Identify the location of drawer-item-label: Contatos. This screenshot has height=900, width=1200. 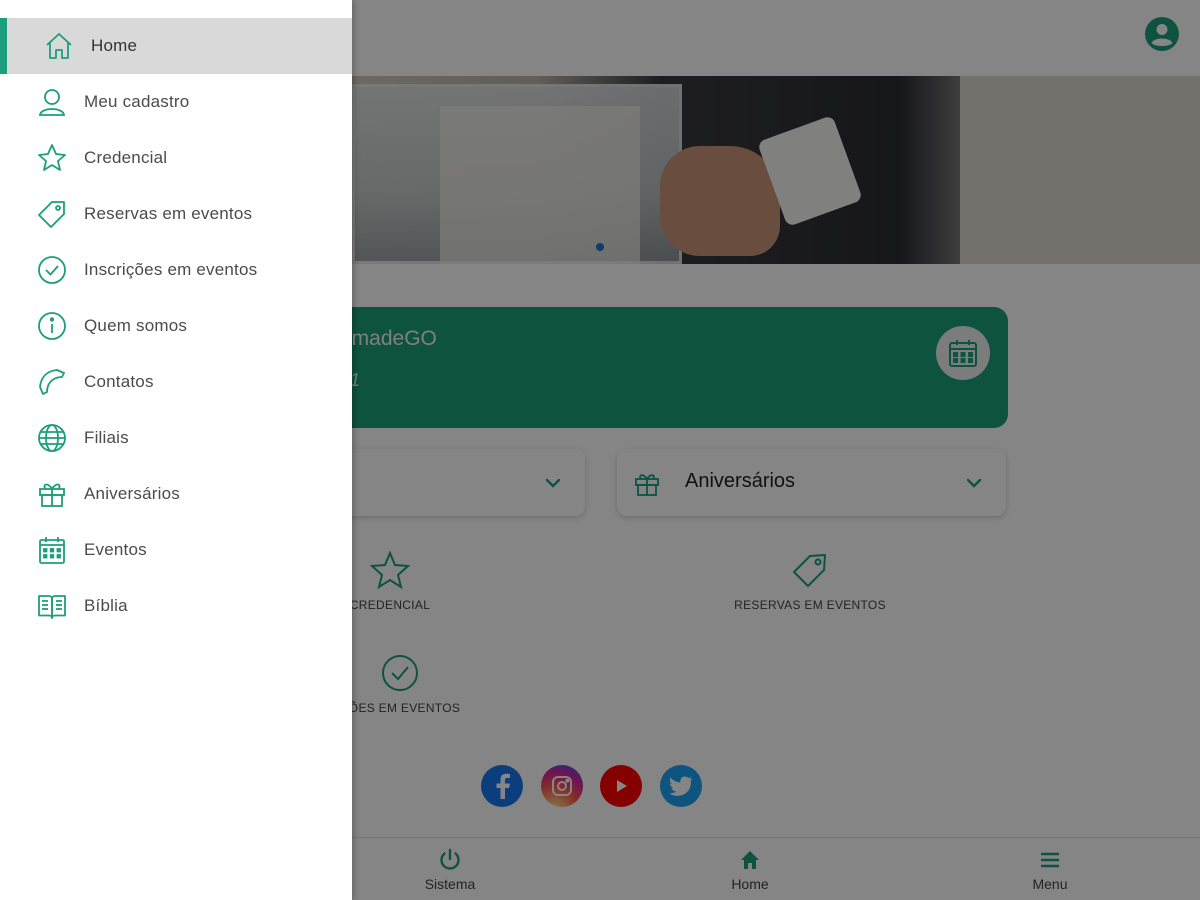
(119, 381).